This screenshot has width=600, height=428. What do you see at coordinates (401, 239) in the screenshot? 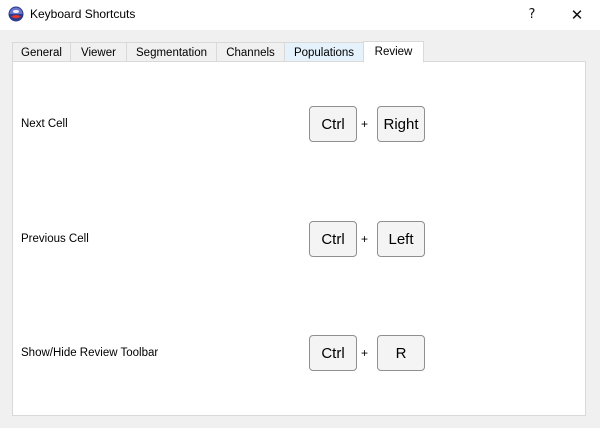
I see `key-left: Left` at bounding box center [401, 239].